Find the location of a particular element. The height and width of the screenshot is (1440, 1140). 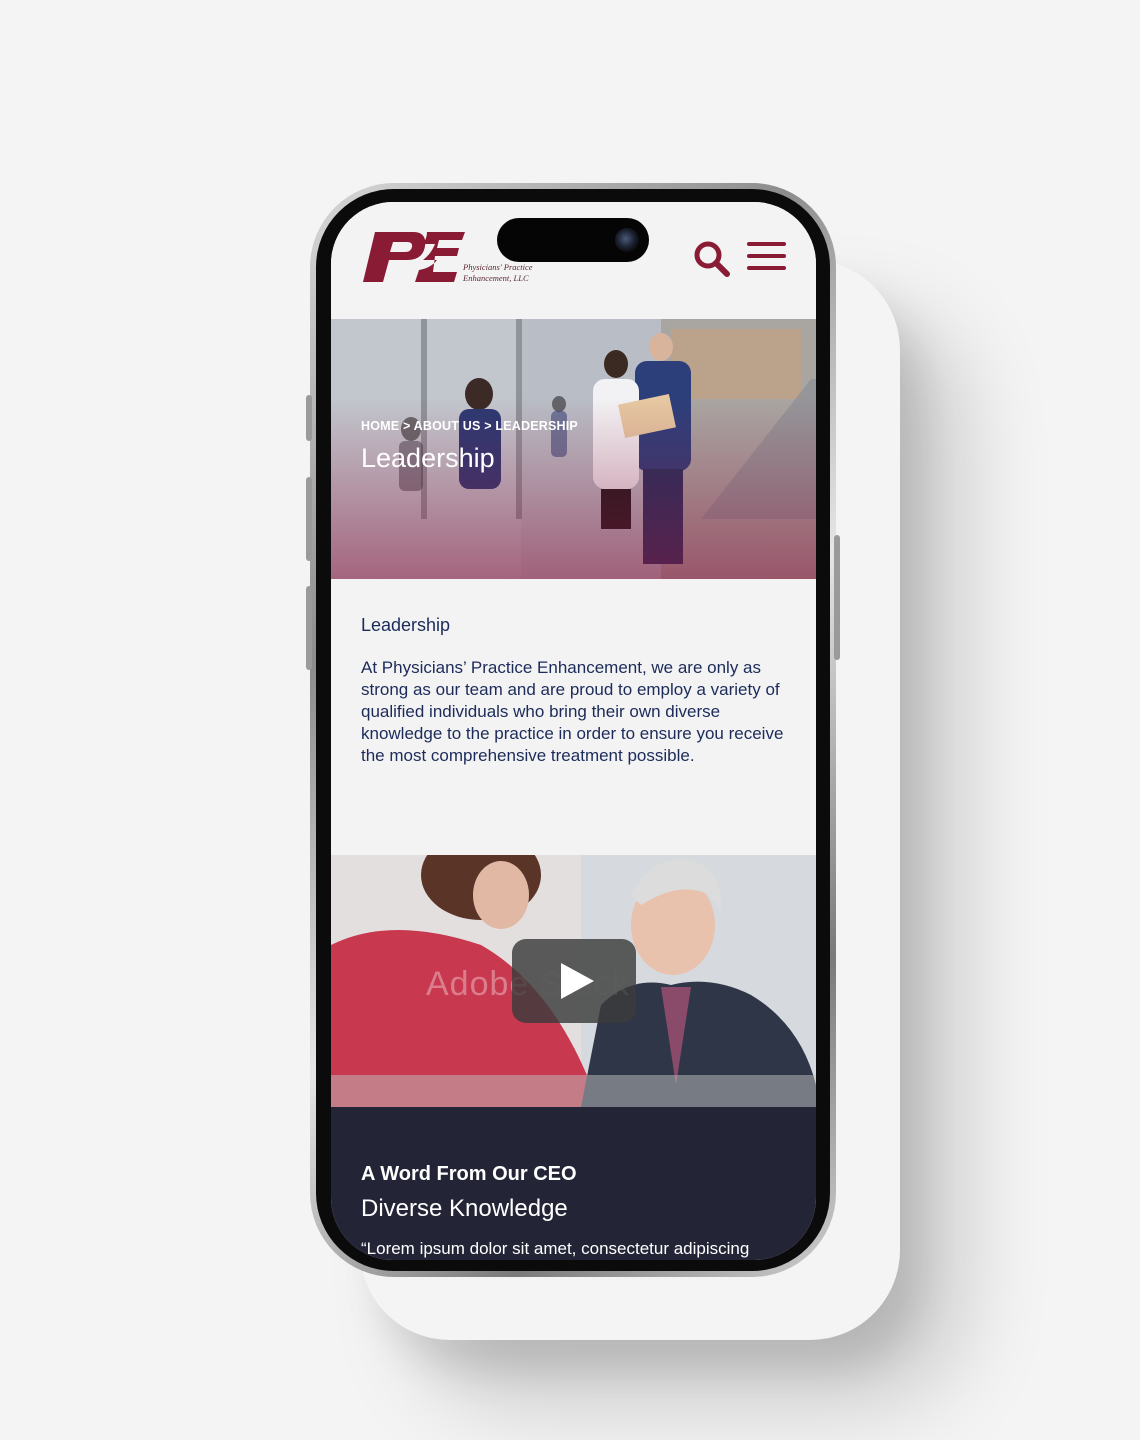

volume-down-button is located at coordinates (309, 628).